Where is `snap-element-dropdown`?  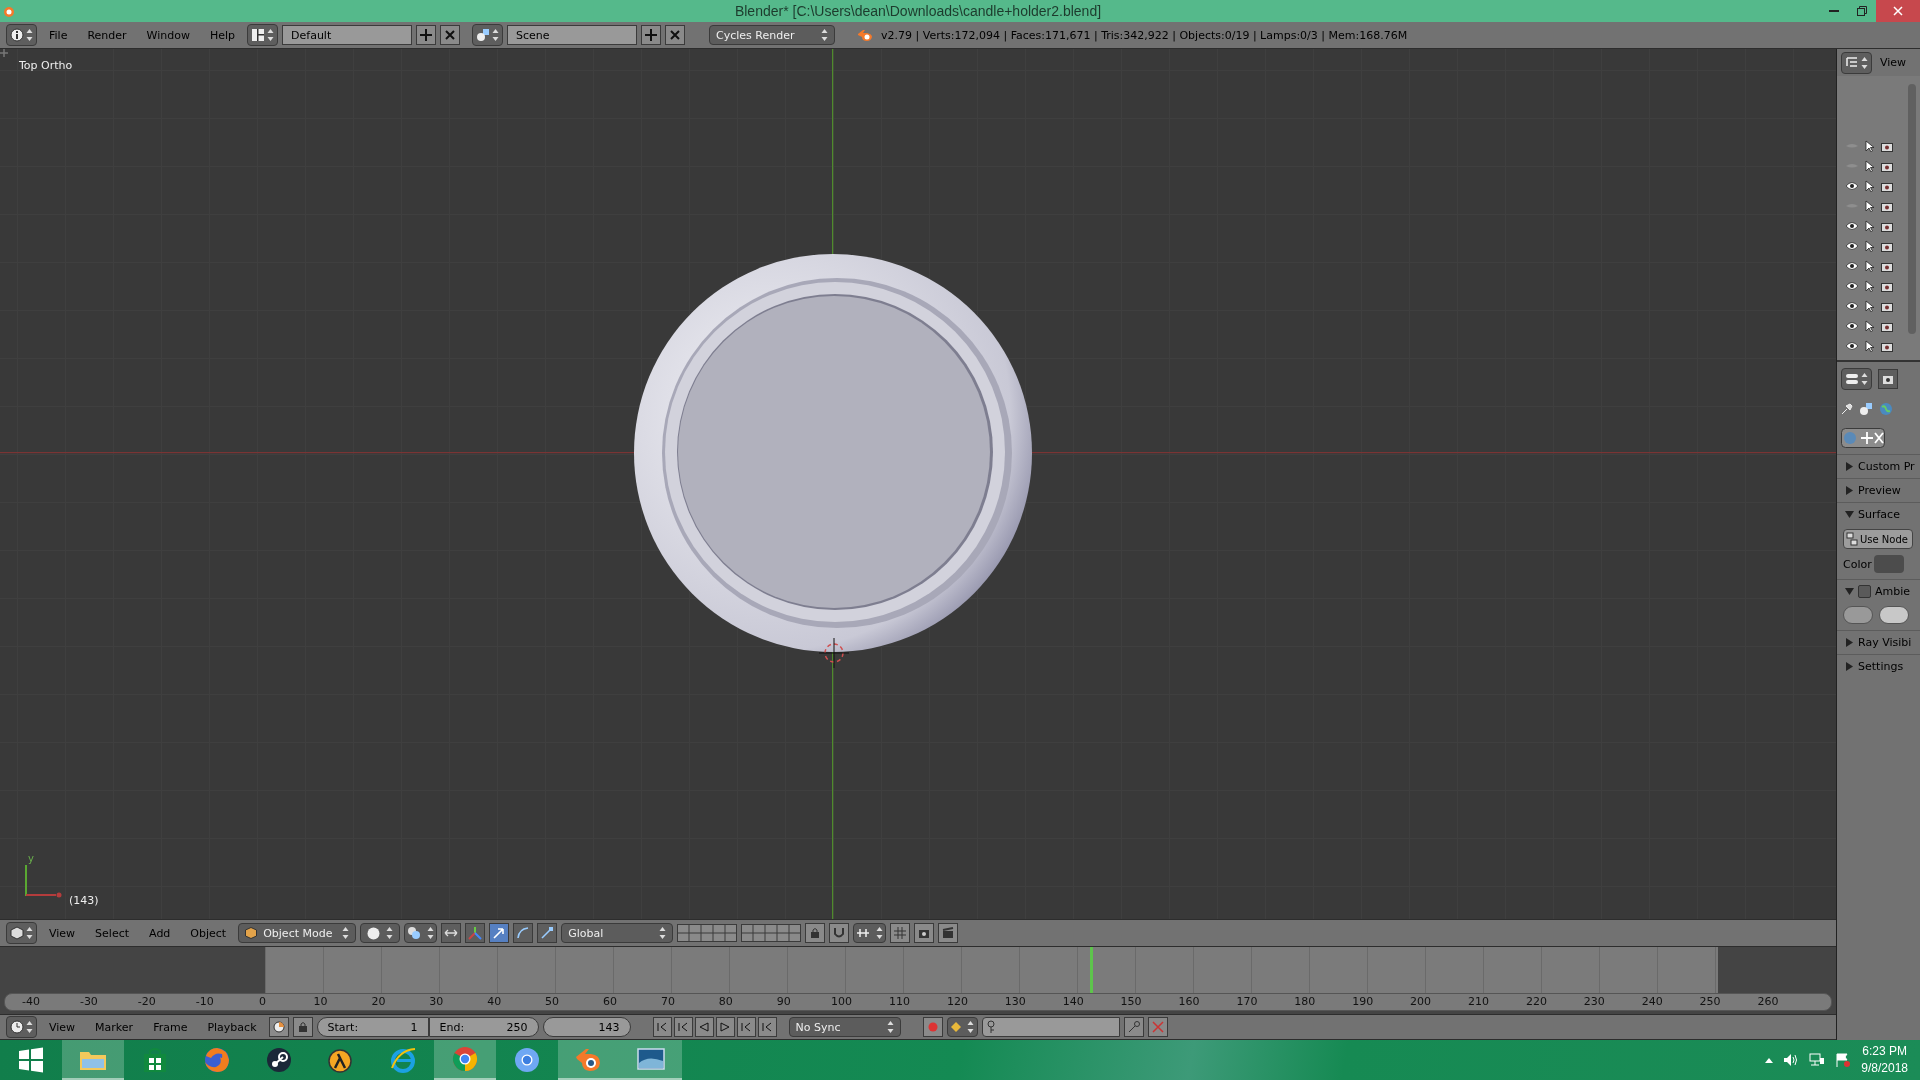
snap-element-dropdown is located at coordinates (870, 933).